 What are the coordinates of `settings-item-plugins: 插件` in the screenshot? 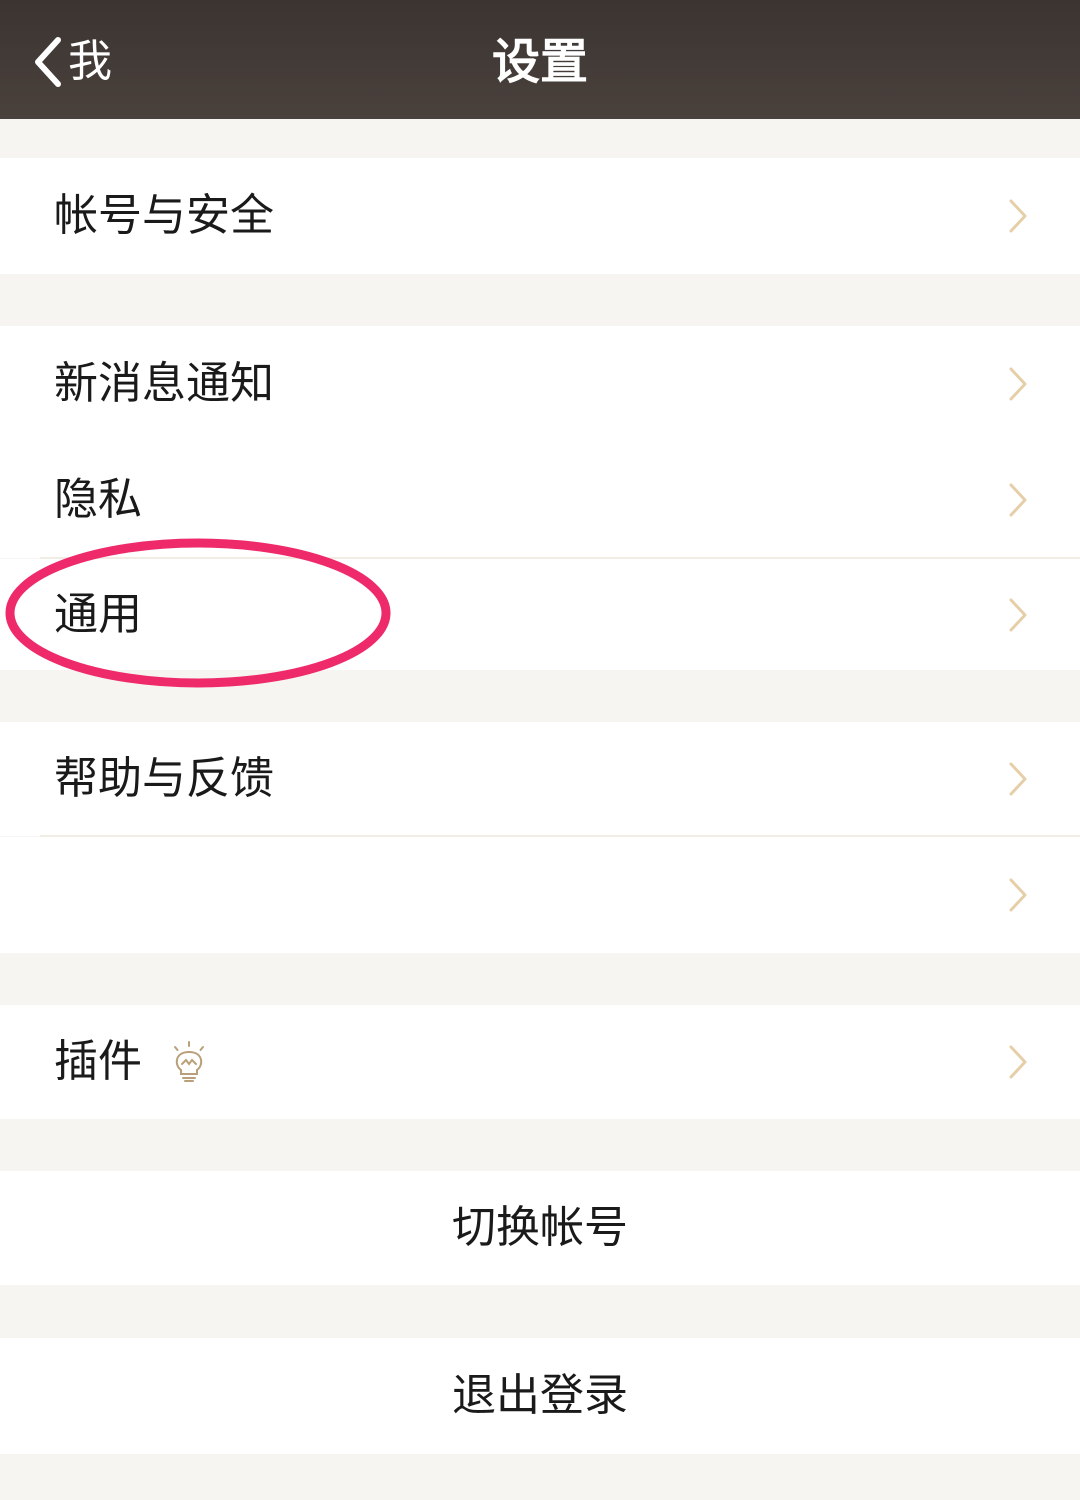 It's located at (540, 1062).